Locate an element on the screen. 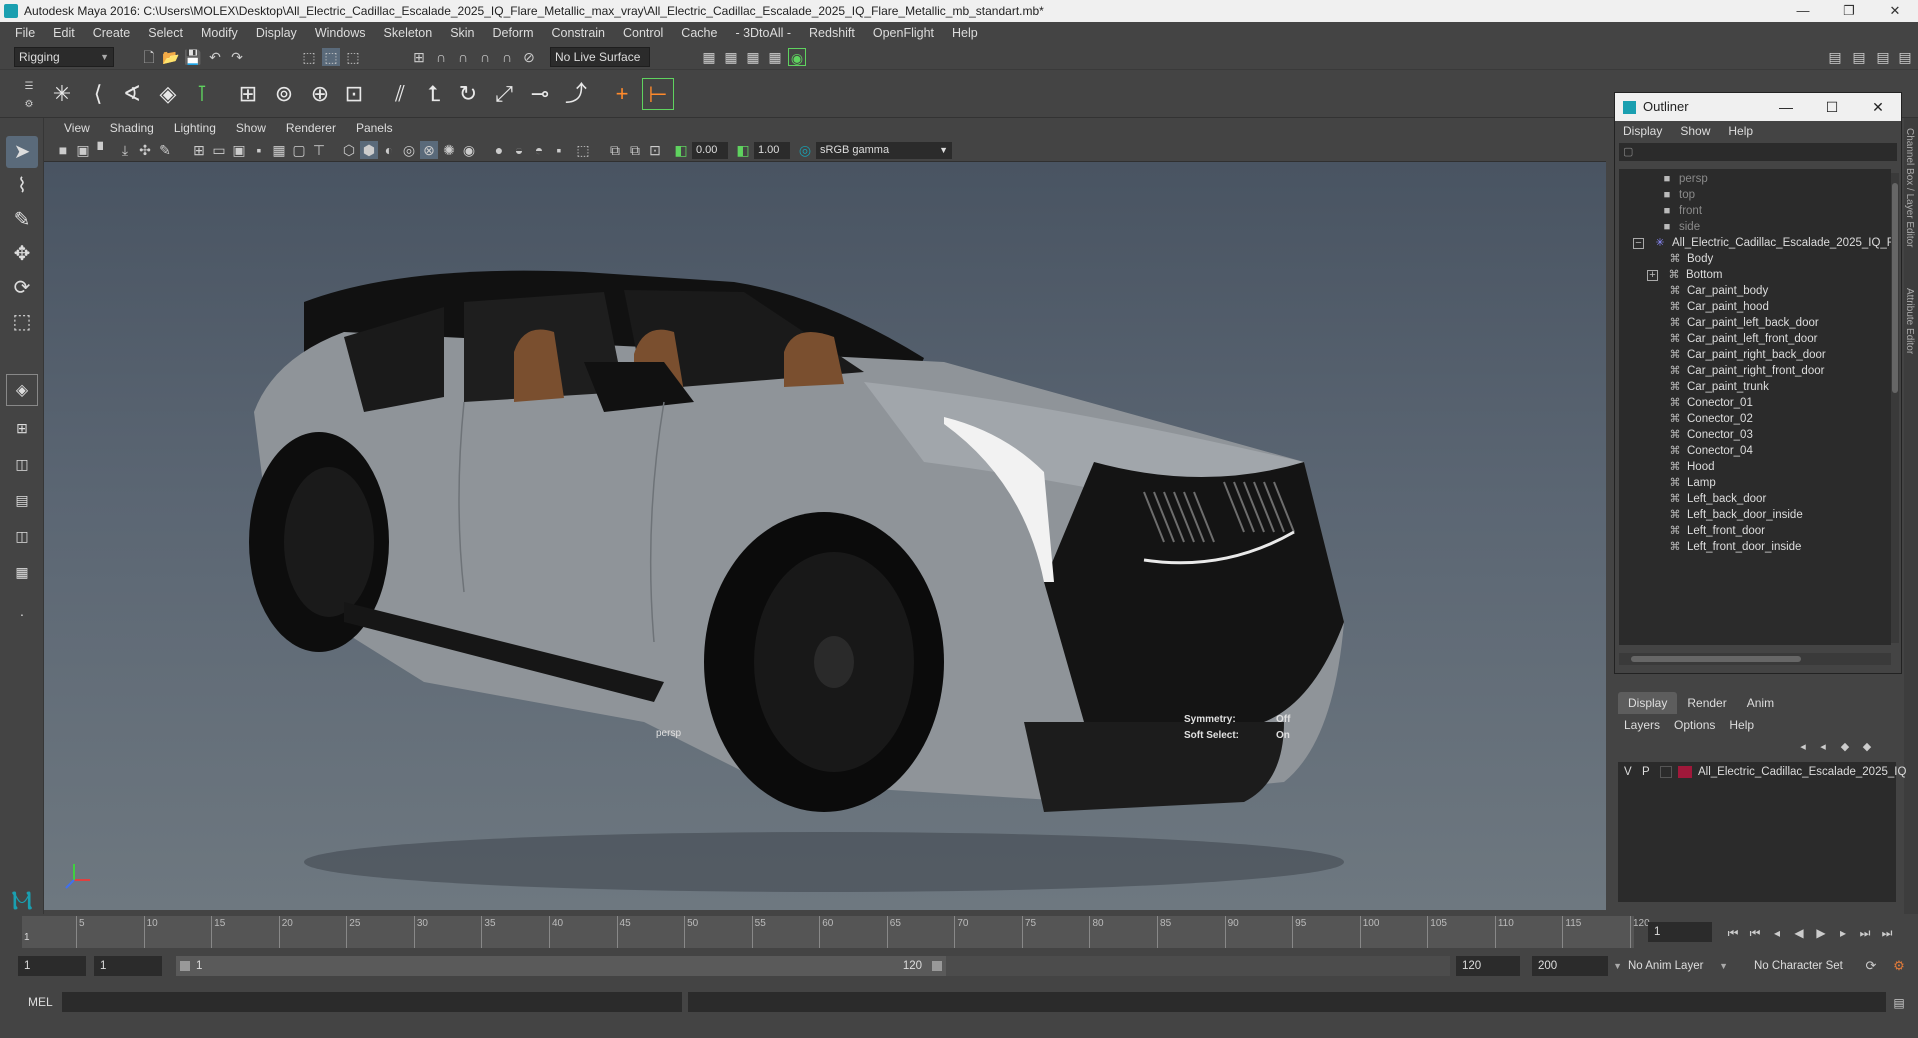  animation-end-field: 200 ▼ is located at coordinates (1577, 966).